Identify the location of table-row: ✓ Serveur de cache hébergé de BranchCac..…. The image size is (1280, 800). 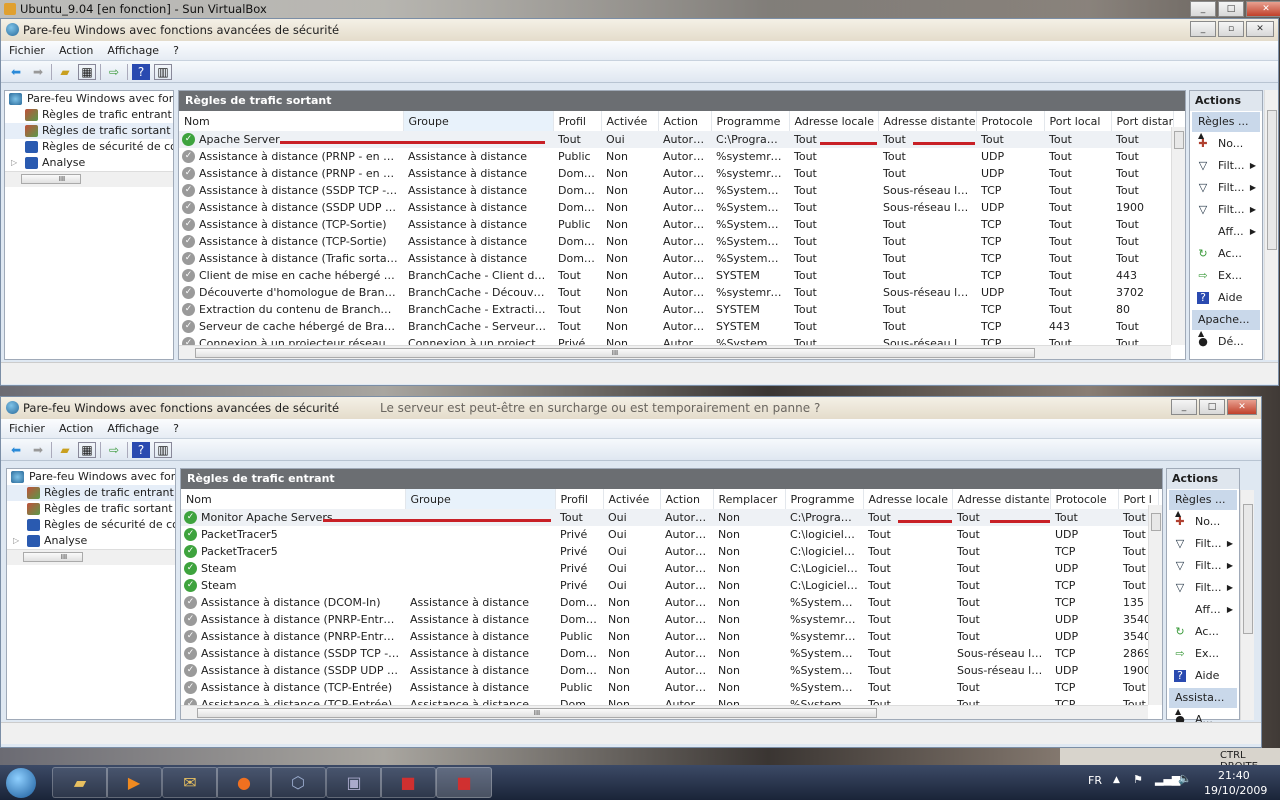
(676, 326).